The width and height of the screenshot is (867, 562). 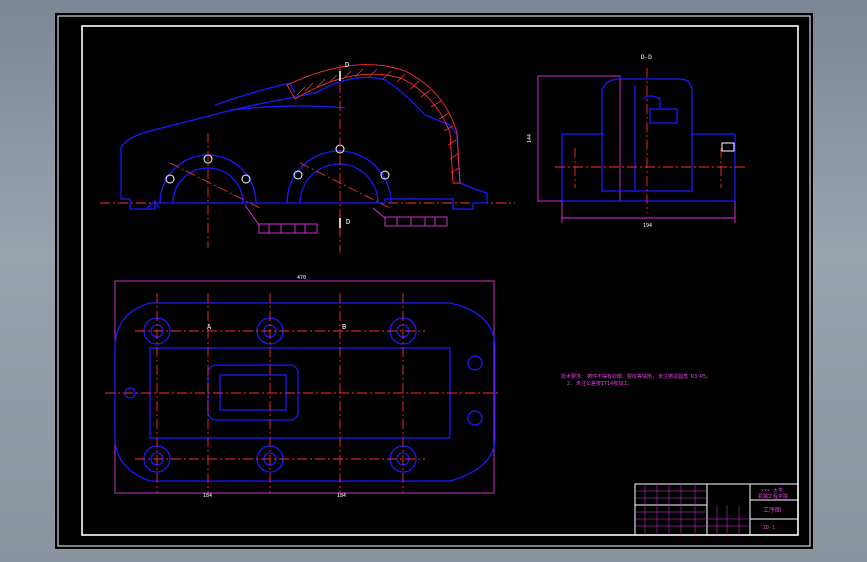 What do you see at coordinates (347, 65) in the screenshot?
I see `section-label-top: D` at bounding box center [347, 65].